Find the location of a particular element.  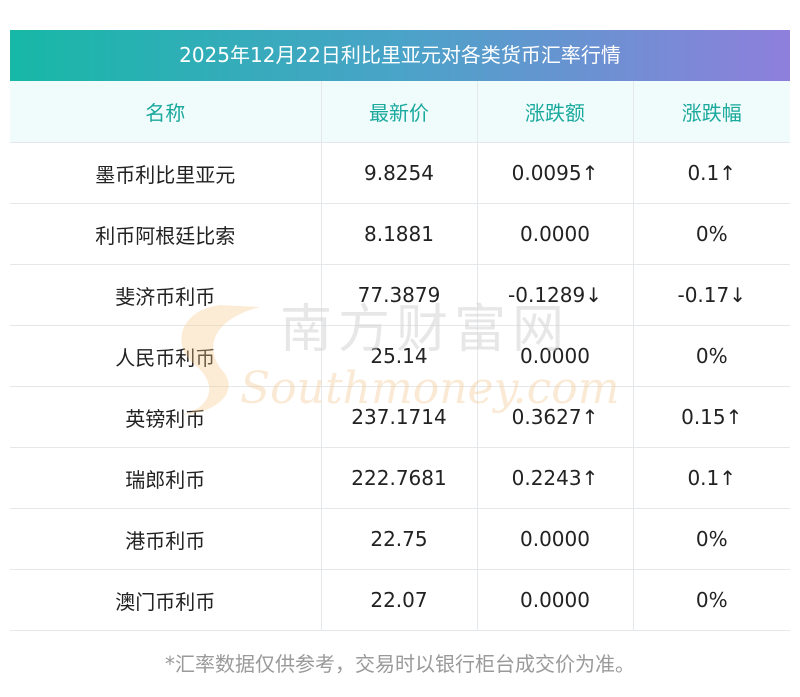

currency-name-cell: 英镑利币 is located at coordinates (166, 417).